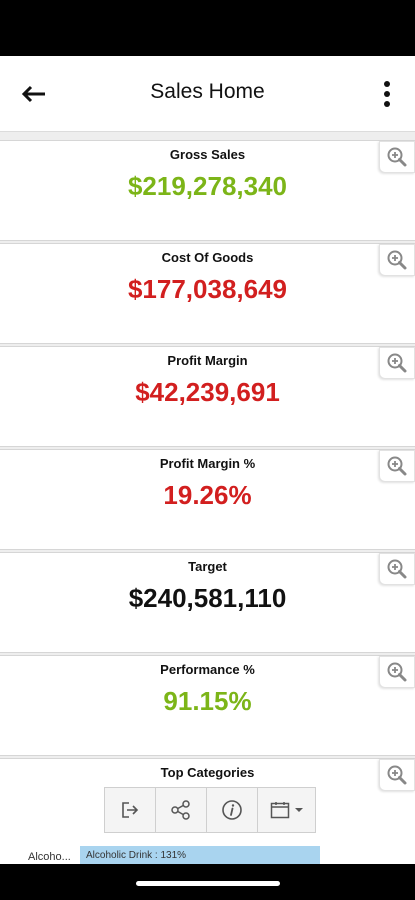  What do you see at coordinates (207, 772) in the screenshot?
I see `section-title: Top Categories` at bounding box center [207, 772].